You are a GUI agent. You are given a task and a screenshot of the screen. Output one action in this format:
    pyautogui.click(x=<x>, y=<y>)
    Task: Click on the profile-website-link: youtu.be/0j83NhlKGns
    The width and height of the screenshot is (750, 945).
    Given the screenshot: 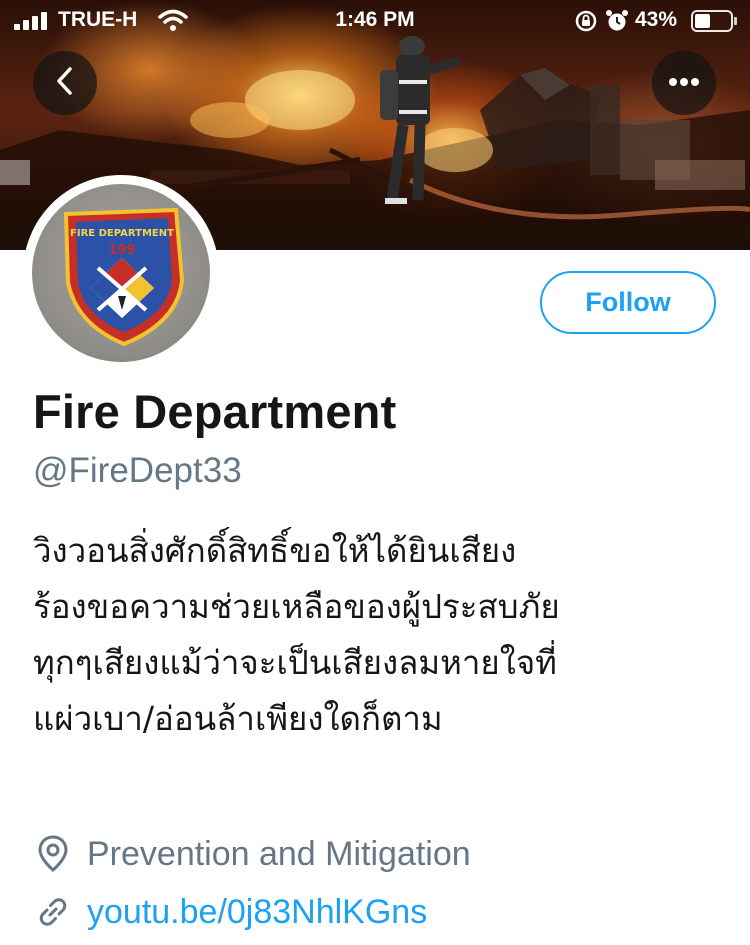 What is the action you would take?
    pyautogui.click(x=230, y=912)
    